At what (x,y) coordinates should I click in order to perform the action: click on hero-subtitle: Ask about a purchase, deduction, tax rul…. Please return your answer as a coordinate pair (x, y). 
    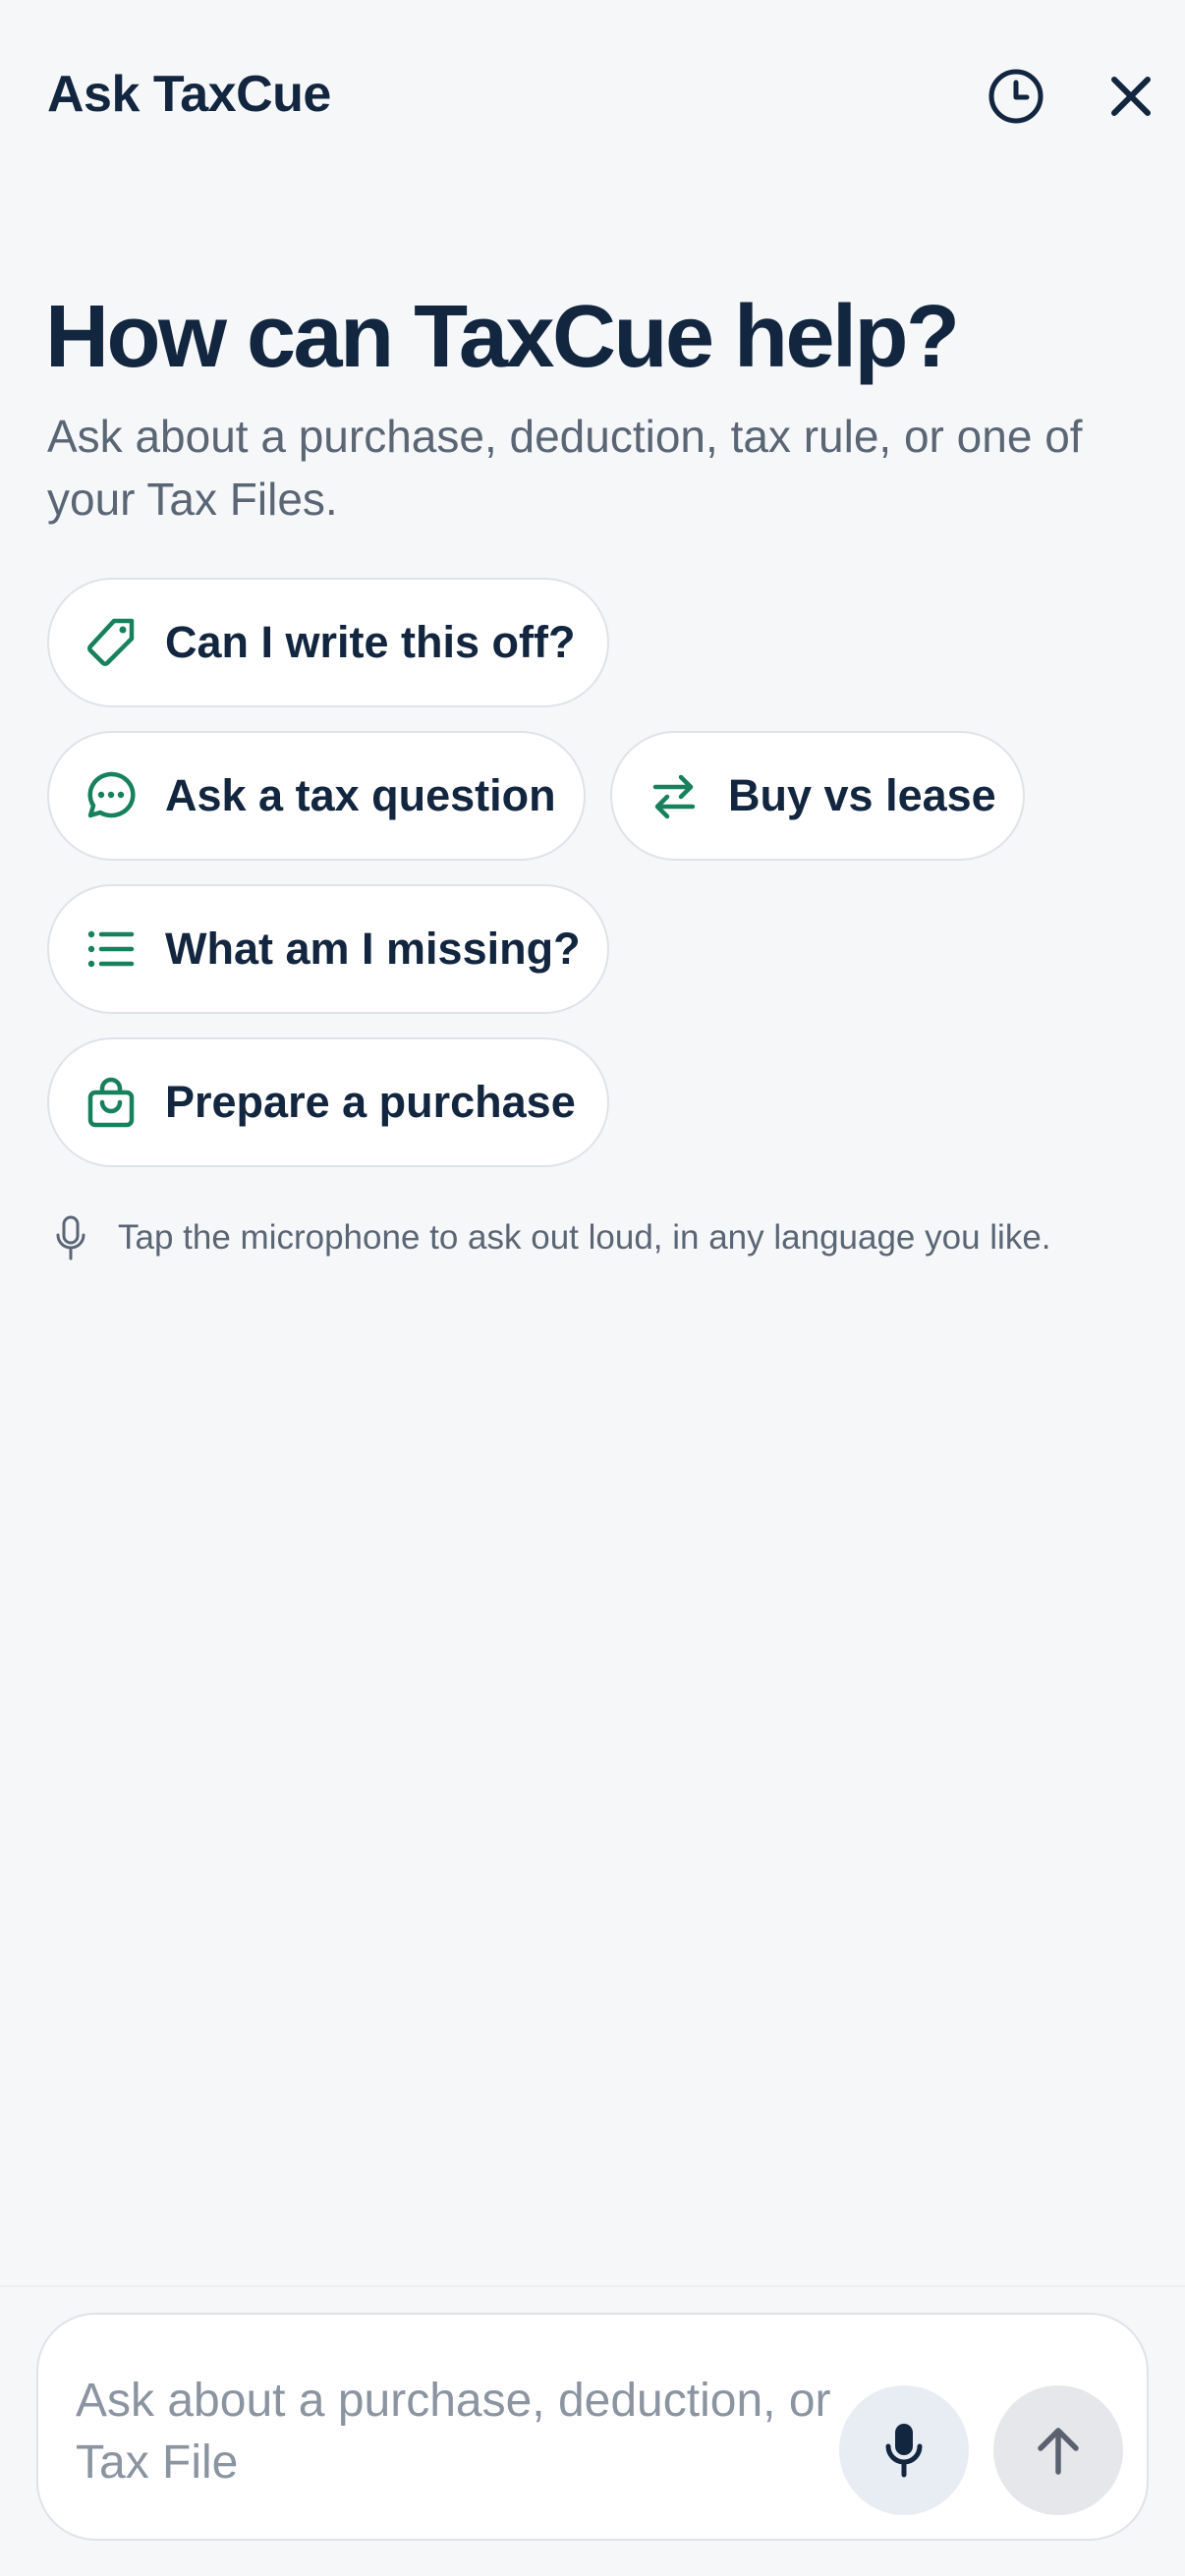
    Looking at the image, I should click on (565, 468).